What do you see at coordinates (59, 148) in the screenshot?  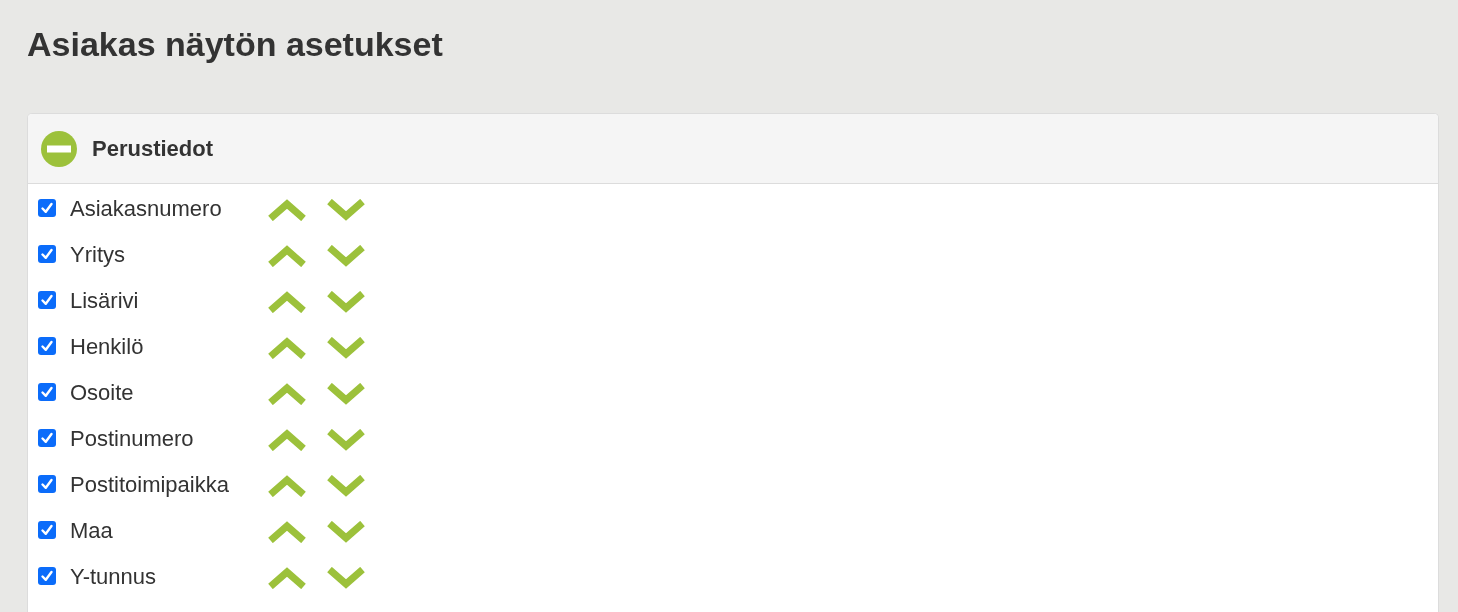 I see `minus-icon` at bounding box center [59, 148].